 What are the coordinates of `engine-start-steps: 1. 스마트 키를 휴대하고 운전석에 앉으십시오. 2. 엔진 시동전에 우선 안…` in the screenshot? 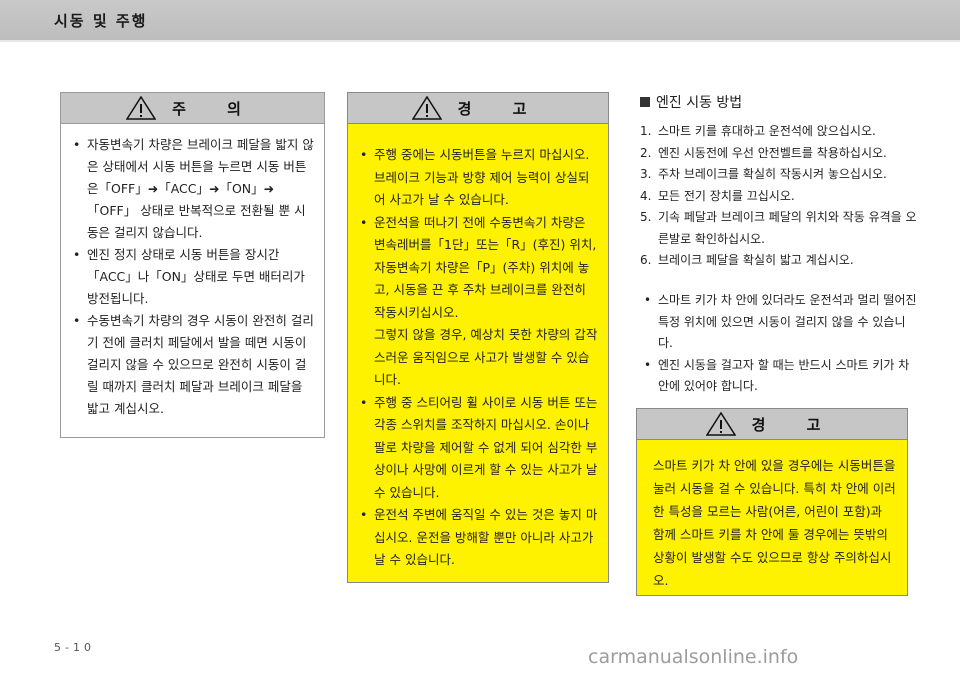 It's located at (780, 196).